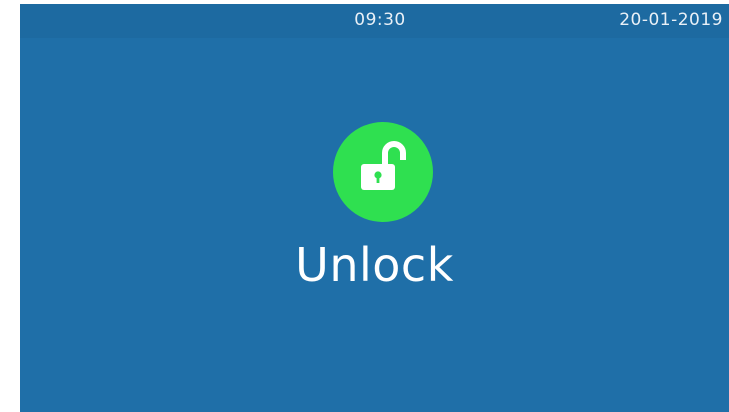  Describe the element at coordinates (374, 265) in the screenshot. I see `unlock-label: Unlock` at that location.